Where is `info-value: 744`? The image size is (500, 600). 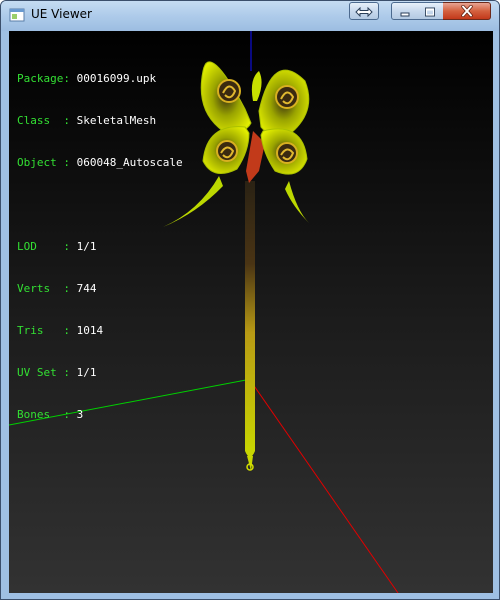
info-value: 744 is located at coordinates (86, 288).